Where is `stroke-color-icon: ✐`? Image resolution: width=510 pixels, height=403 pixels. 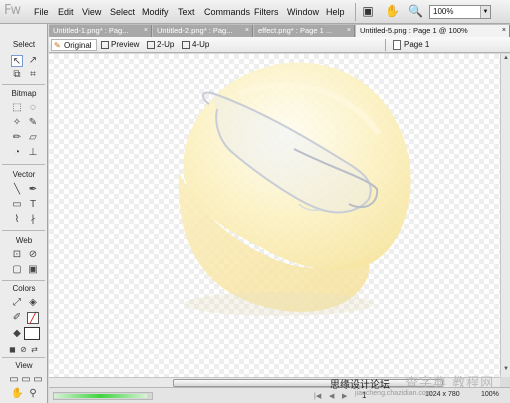 stroke-color-icon: ✐ is located at coordinates (17, 318).